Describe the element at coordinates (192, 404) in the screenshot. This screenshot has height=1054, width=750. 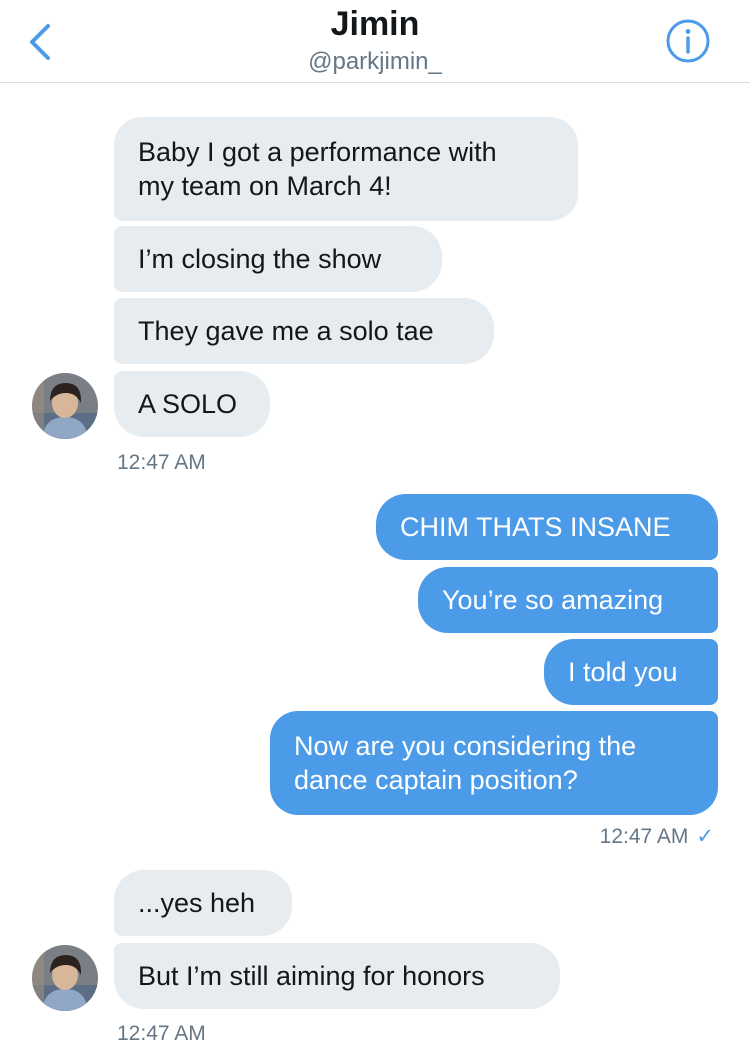
I see `message-bubble-incoming: A SOLO` at that location.